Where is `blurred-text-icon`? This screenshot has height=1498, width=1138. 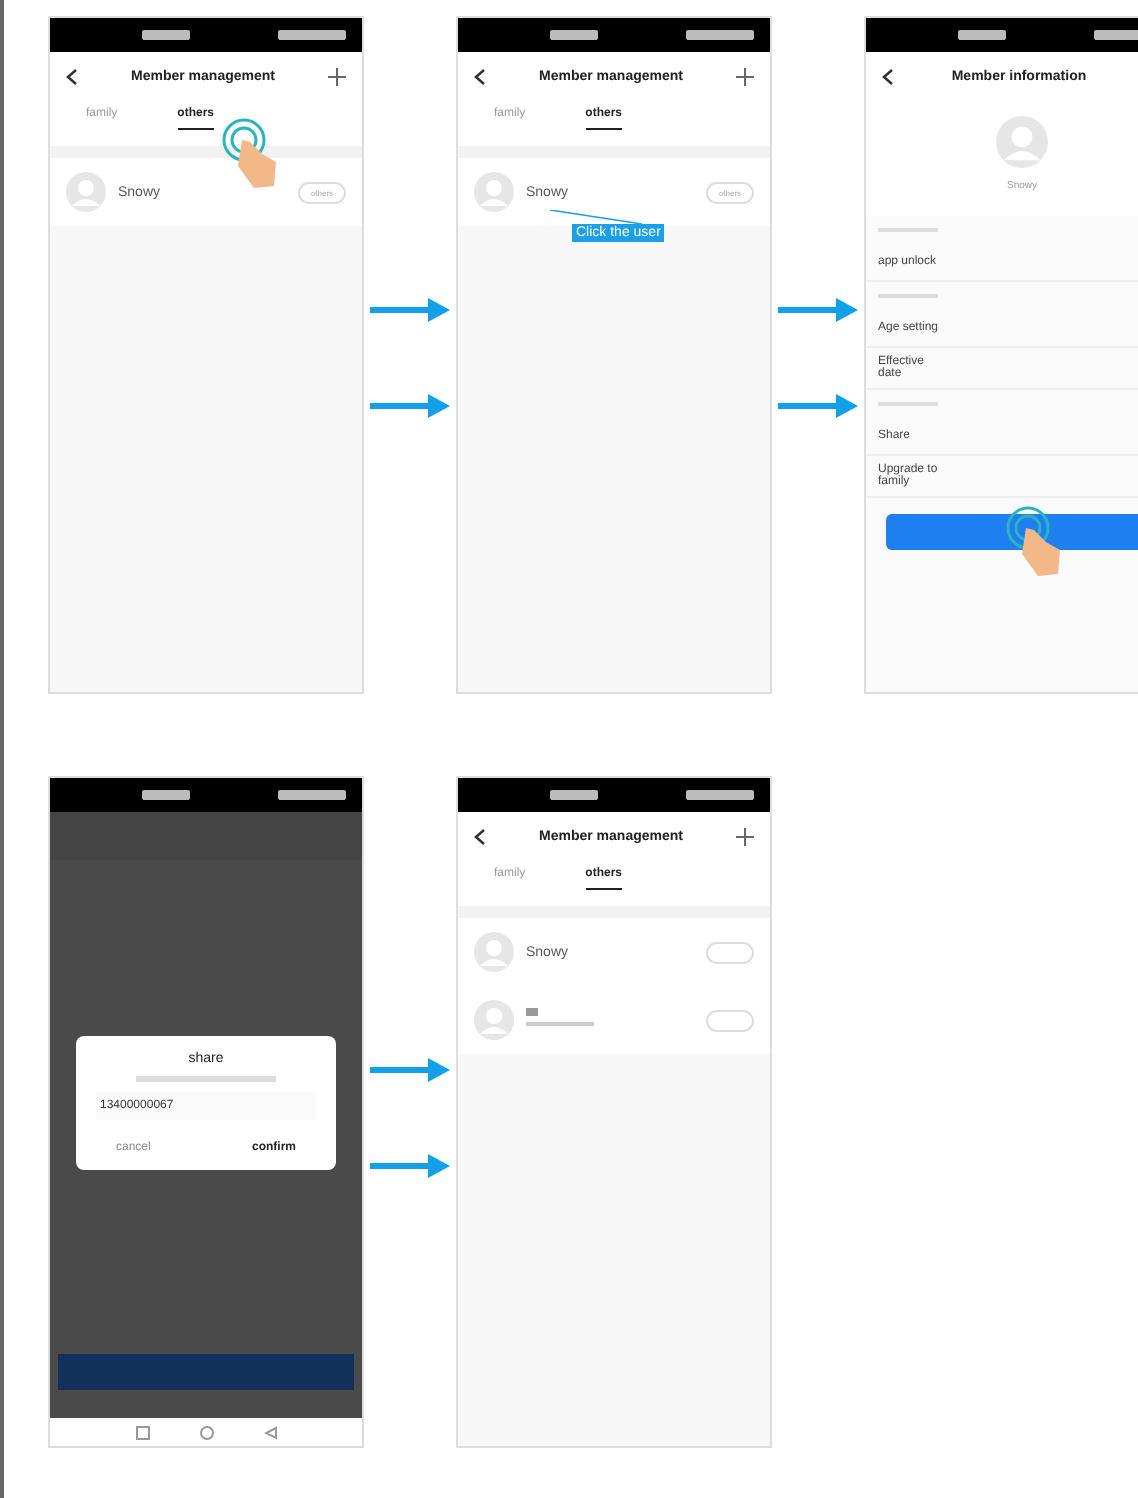 blurred-text-icon is located at coordinates (206, 1079).